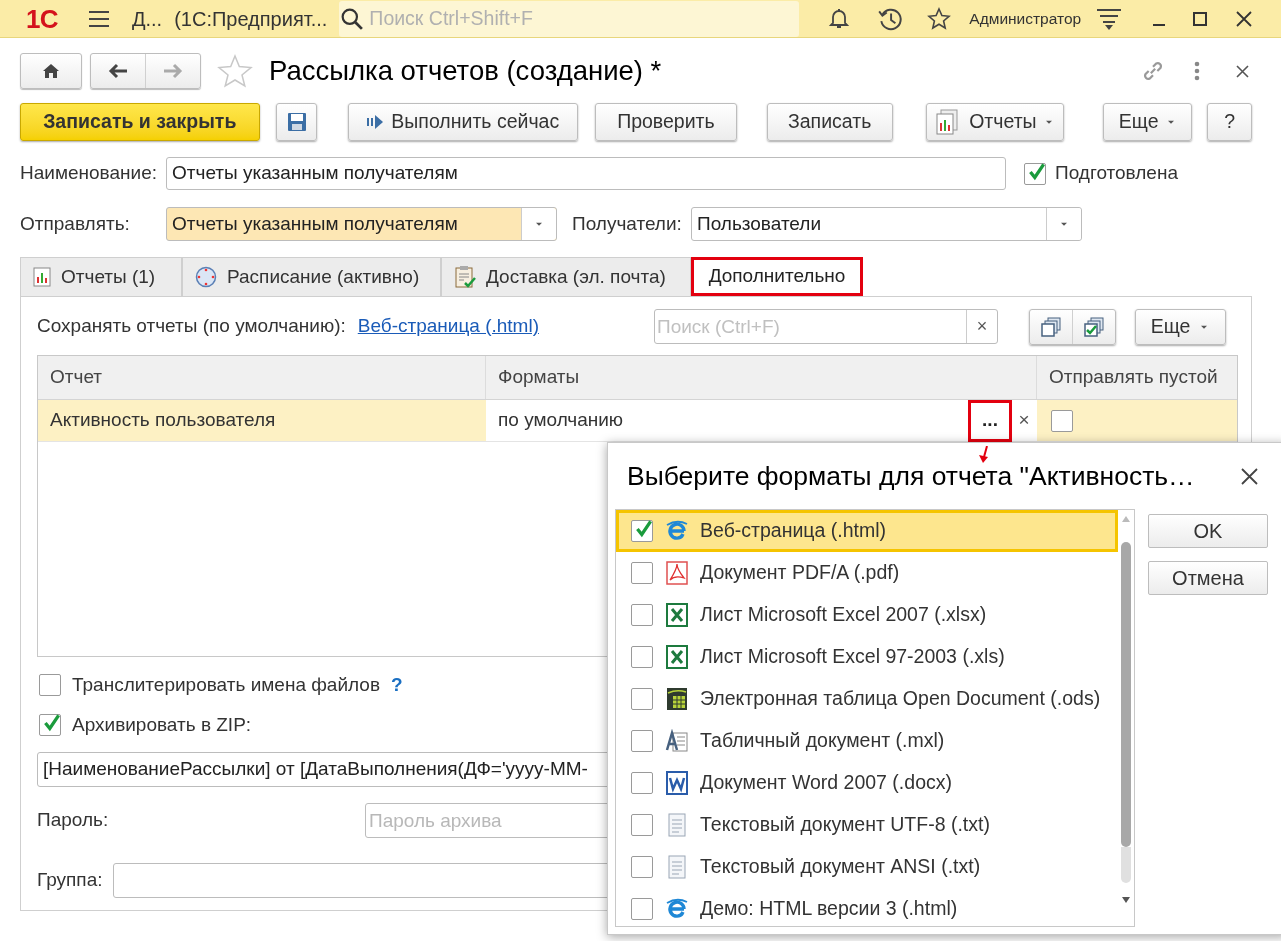  I want to click on list-item-label: Документ Word 2007 (.docx), so click(826, 783).